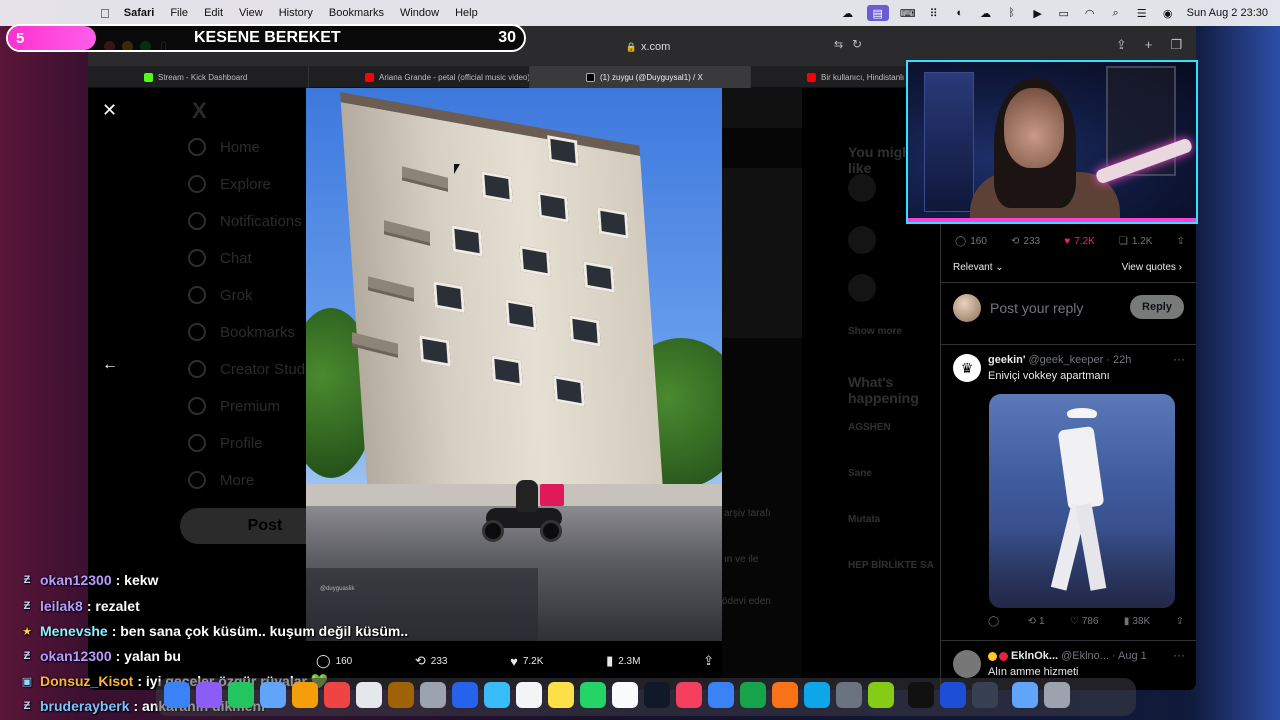  Describe the element at coordinates (995, 621) in the screenshot. I see `reply-action: ◯` at that location.